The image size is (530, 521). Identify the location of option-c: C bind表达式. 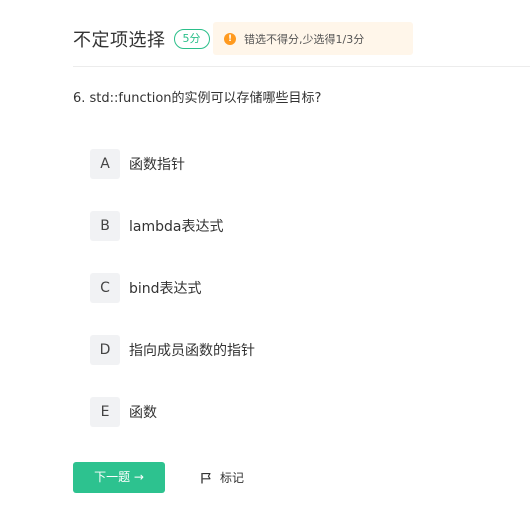
(146, 288).